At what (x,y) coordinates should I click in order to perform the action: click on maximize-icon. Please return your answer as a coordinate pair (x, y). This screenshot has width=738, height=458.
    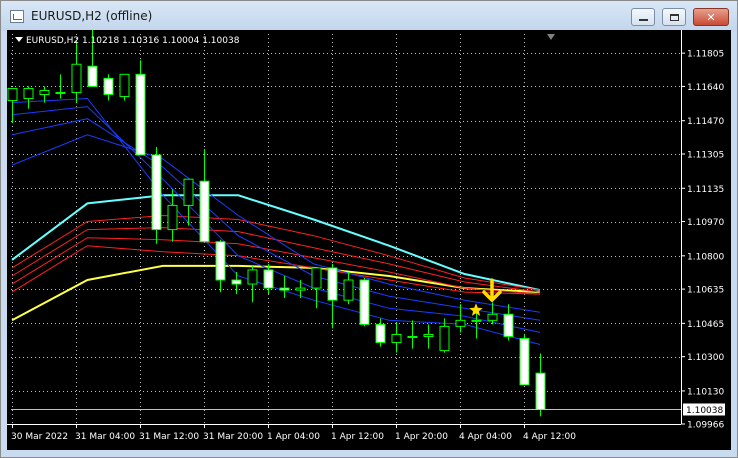
    Looking at the image, I should click on (674, 17).